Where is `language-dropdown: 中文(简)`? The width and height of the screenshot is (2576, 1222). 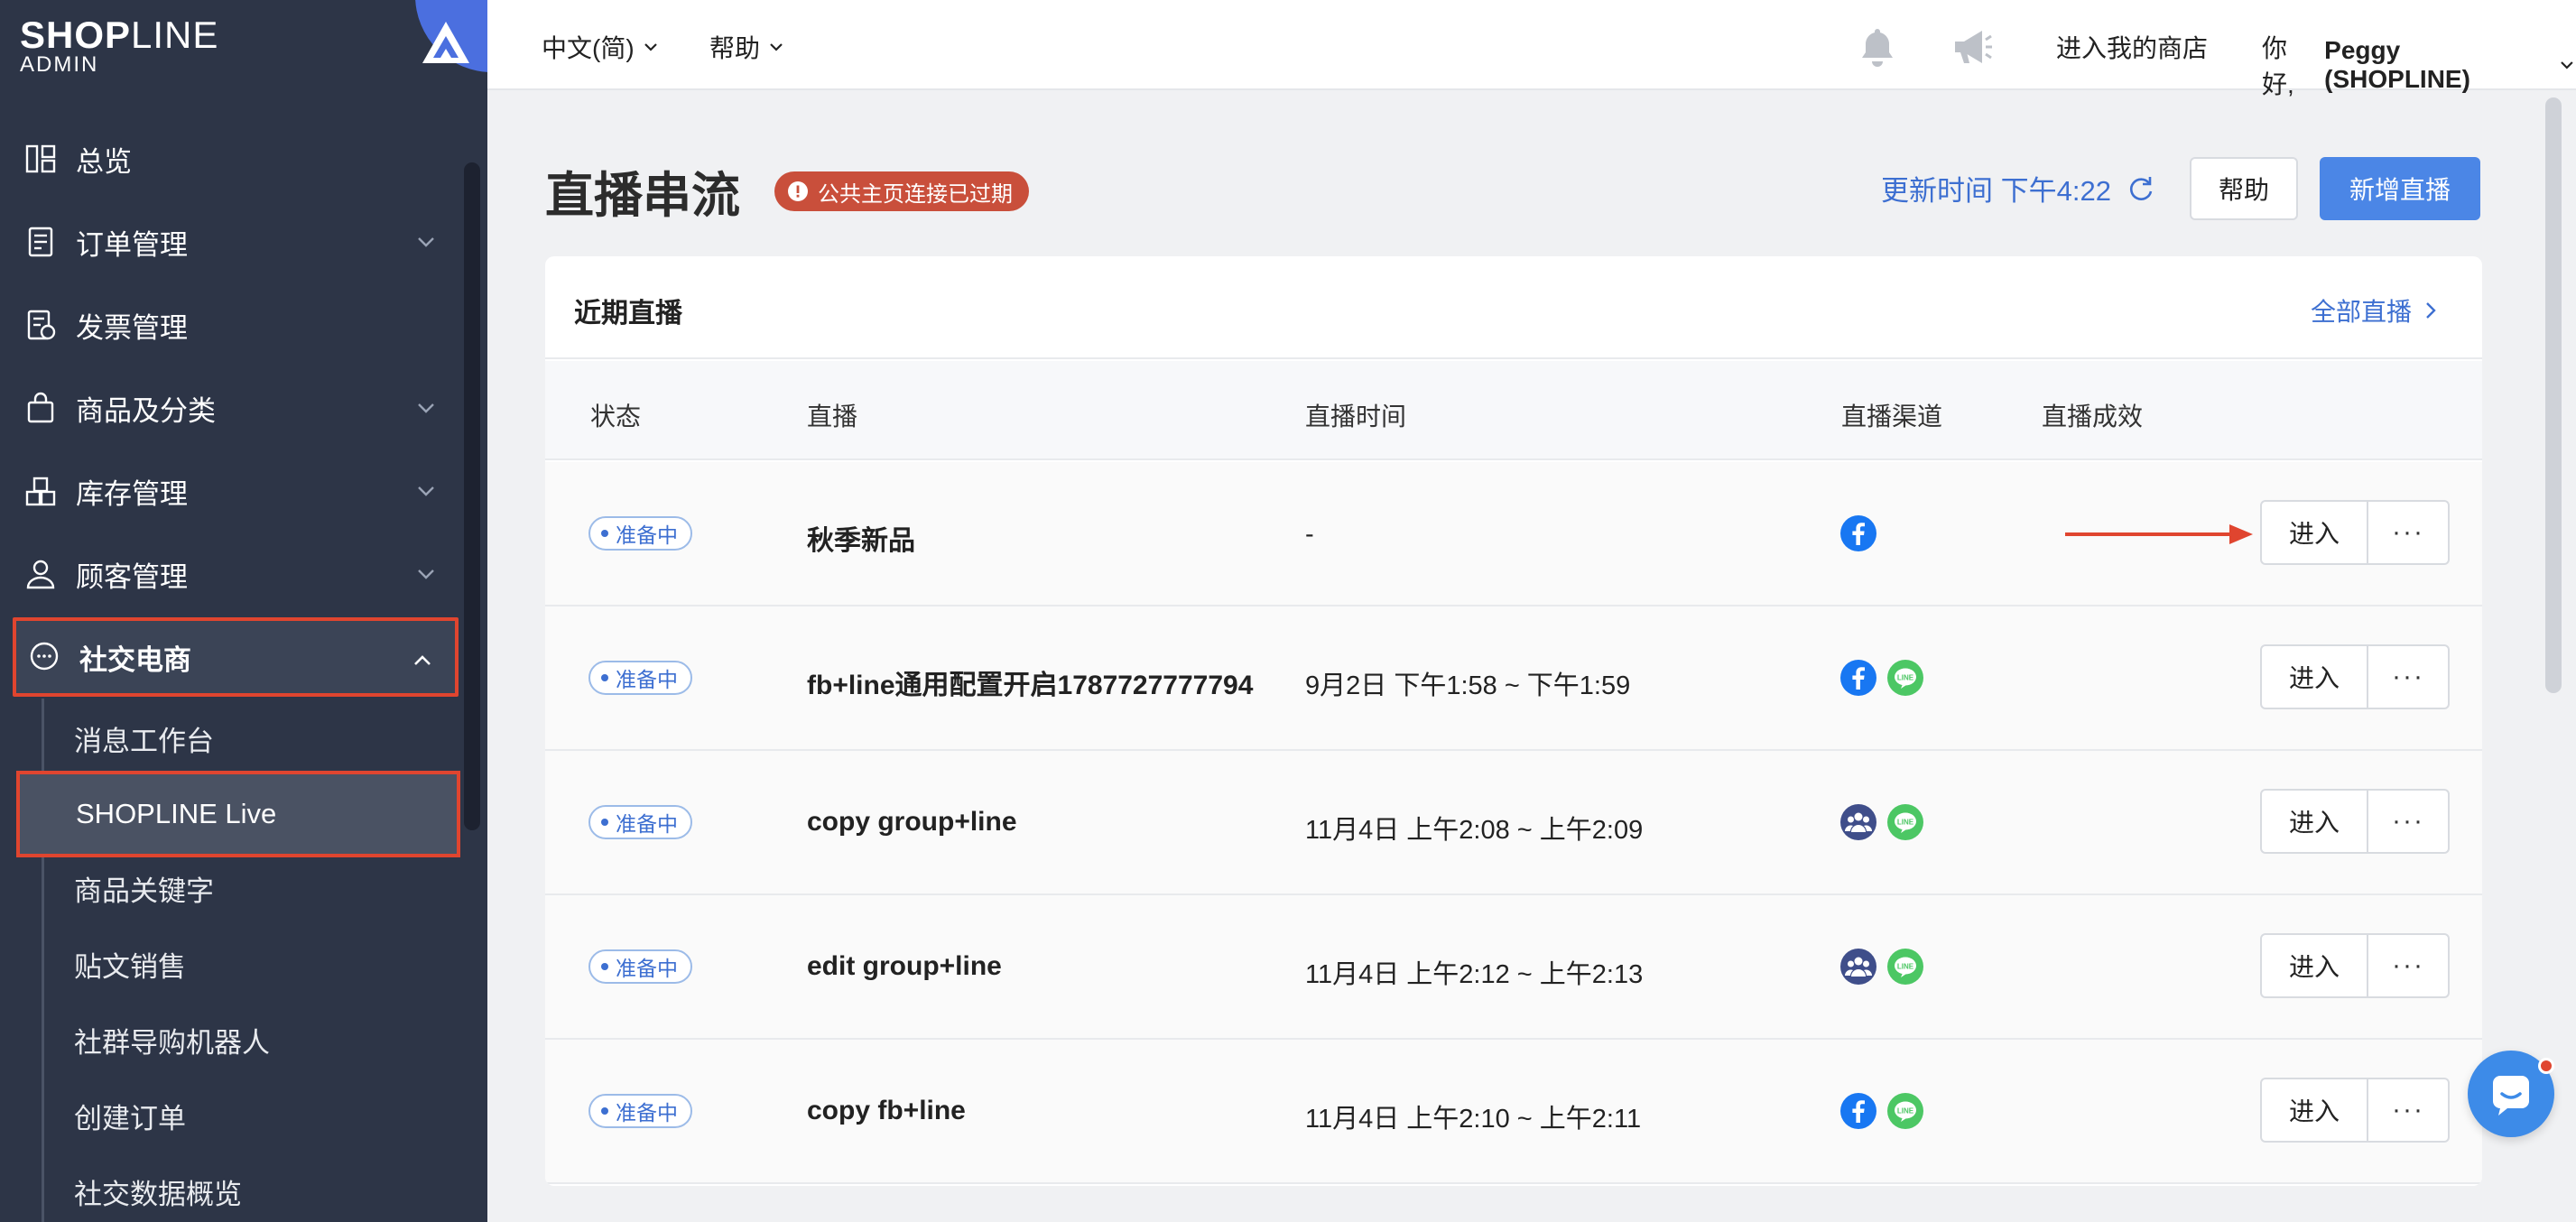
language-dropdown: 中文(简) is located at coordinates (601, 47).